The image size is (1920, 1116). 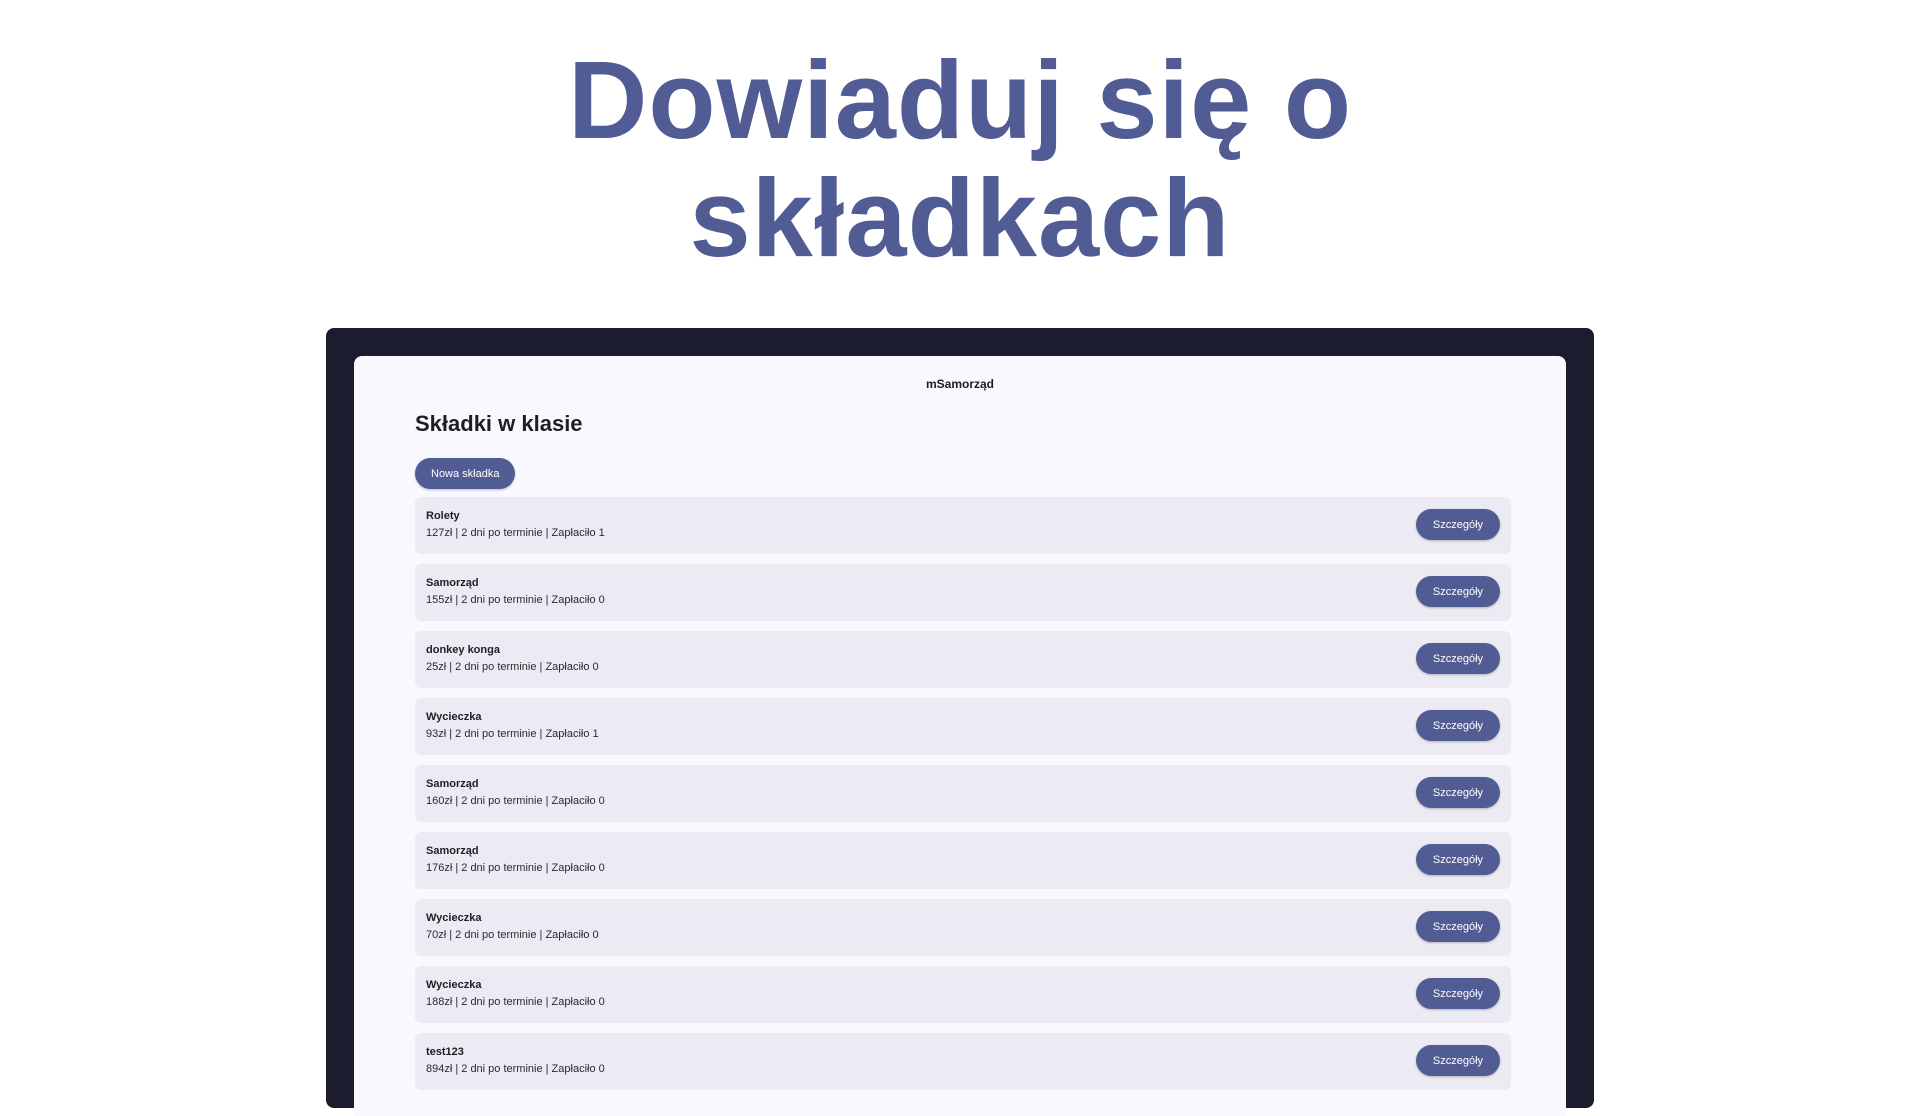 What do you see at coordinates (515, 868) in the screenshot?
I see `item-meta: 176zł | 2 dni po terminie | Zapłaciło 0` at bounding box center [515, 868].